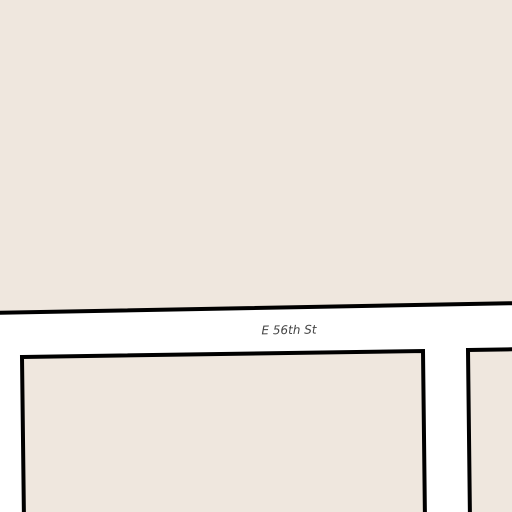 Image resolution: width=512 pixels, height=512 pixels. Describe the element at coordinates (289, 330) in the screenshot. I see `street-label-e-56th-st: E 56th St` at that location.